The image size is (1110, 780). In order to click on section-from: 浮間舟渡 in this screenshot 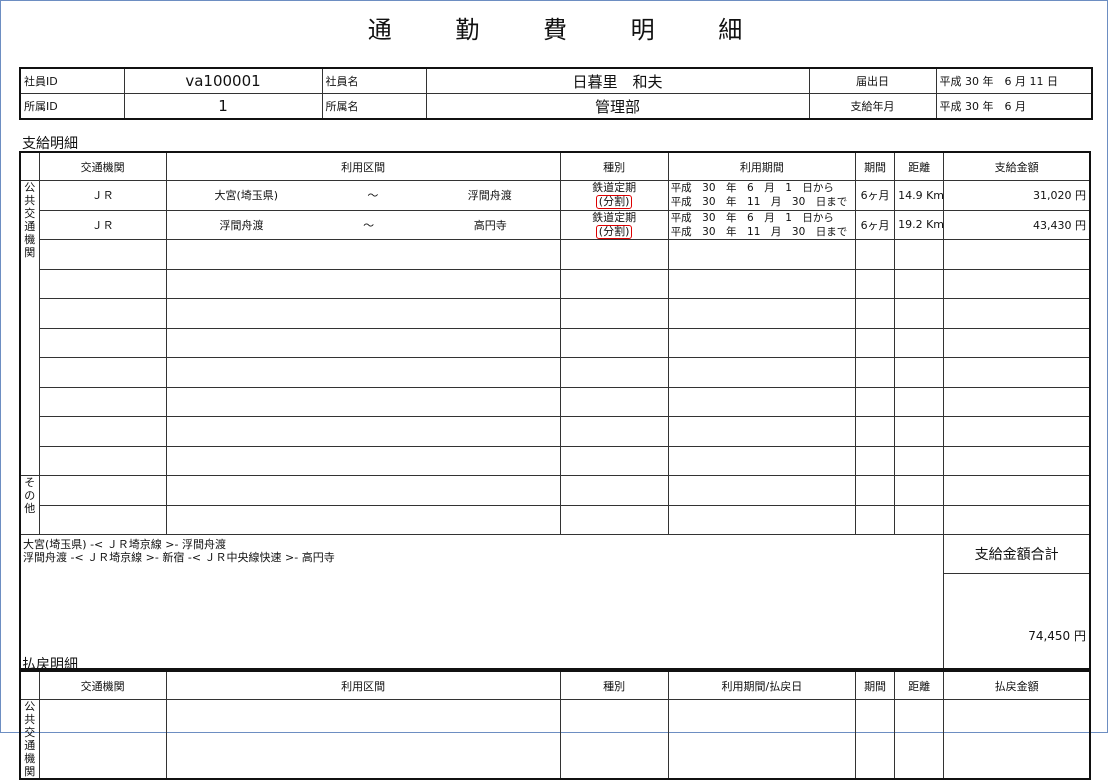, I will do `click(241, 225)`.